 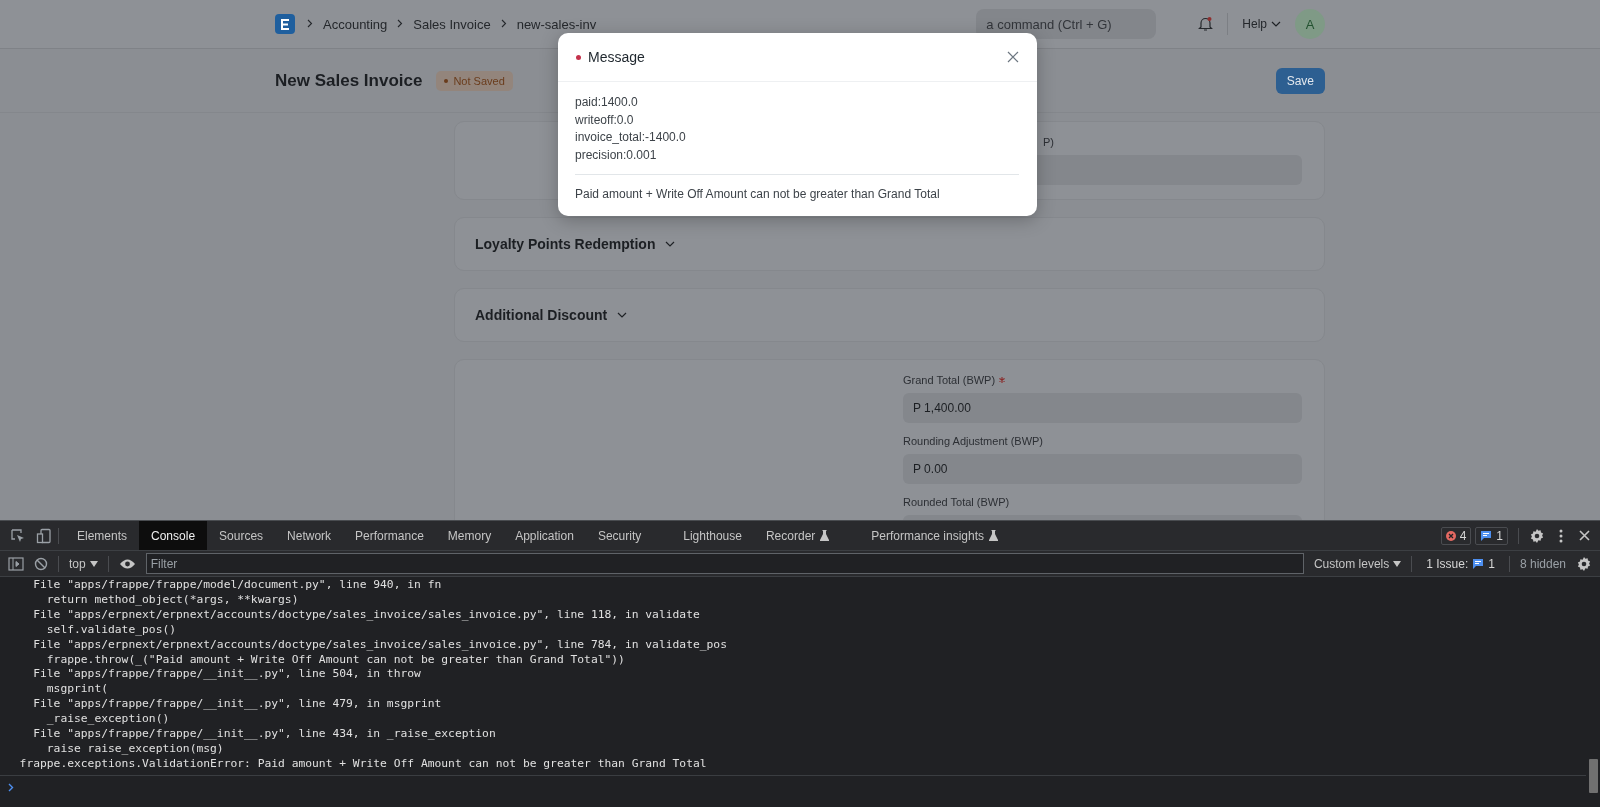 What do you see at coordinates (18, 535) in the screenshot?
I see `inspect-element-icon` at bounding box center [18, 535].